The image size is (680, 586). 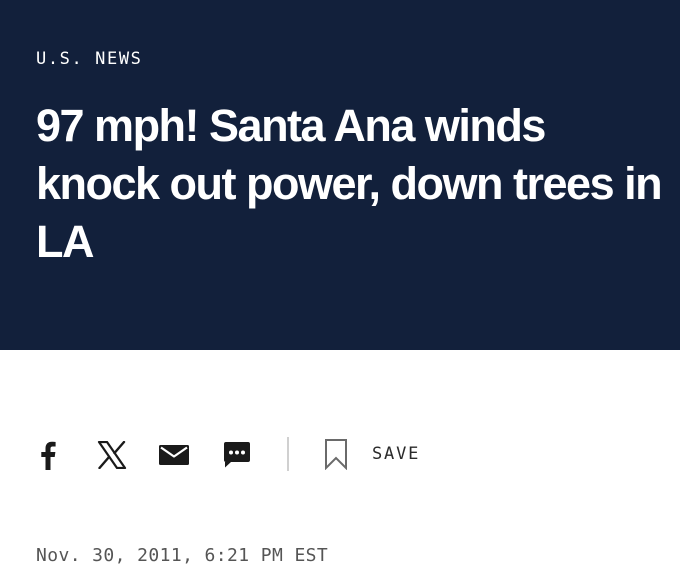 What do you see at coordinates (370, 454) in the screenshot?
I see `save-button: SAVE` at bounding box center [370, 454].